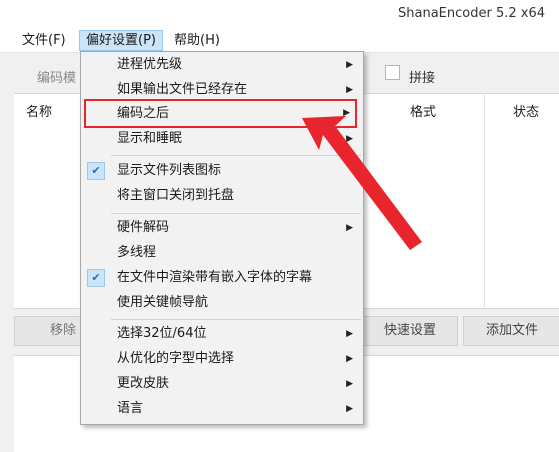 This screenshot has height=452, width=559. I want to click on encode-mode-label: 编码模, so click(56, 76).